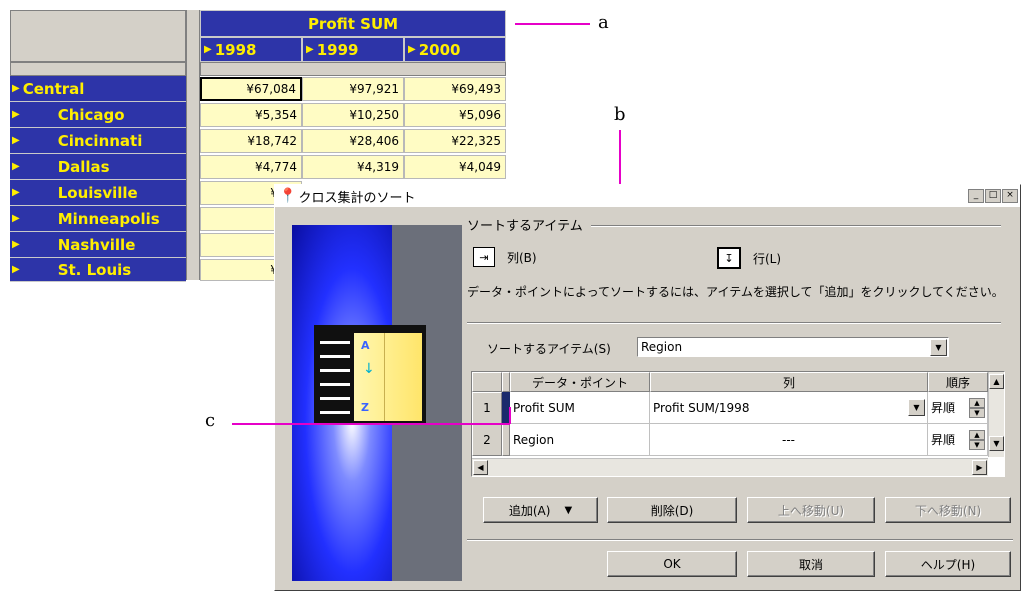 This screenshot has height=591, width=1021. Describe the element at coordinates (371, 416) in the screenshot. I see `callout-line-c-layer` at that location.